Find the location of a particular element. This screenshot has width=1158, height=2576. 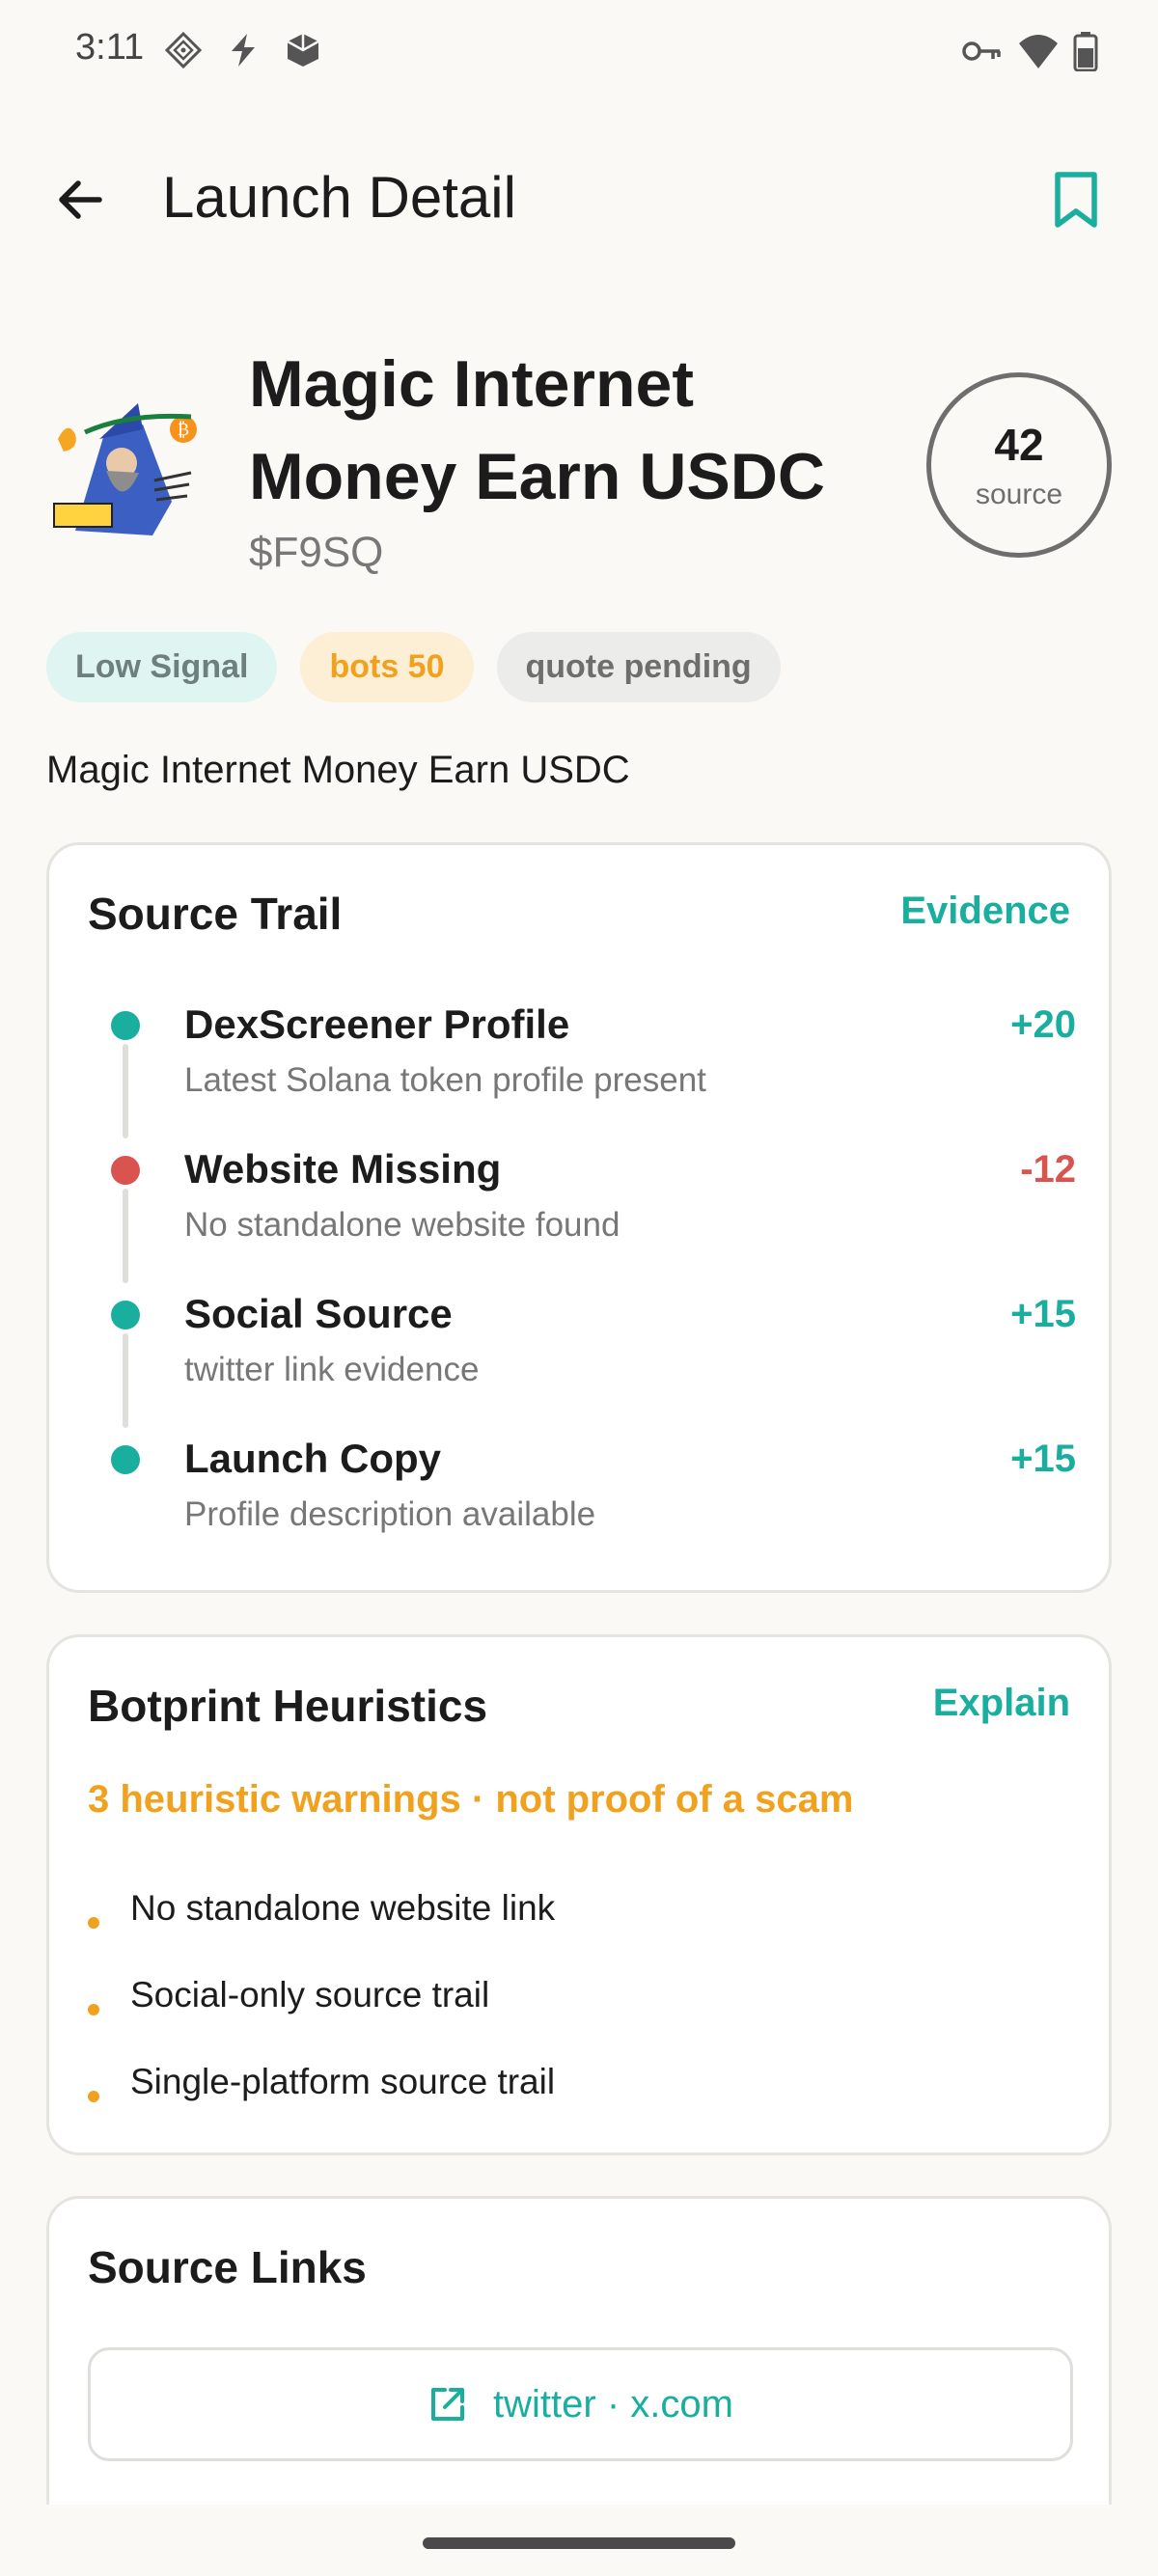

trail-item-title: Social Source is located at coordinates (318, 1314).